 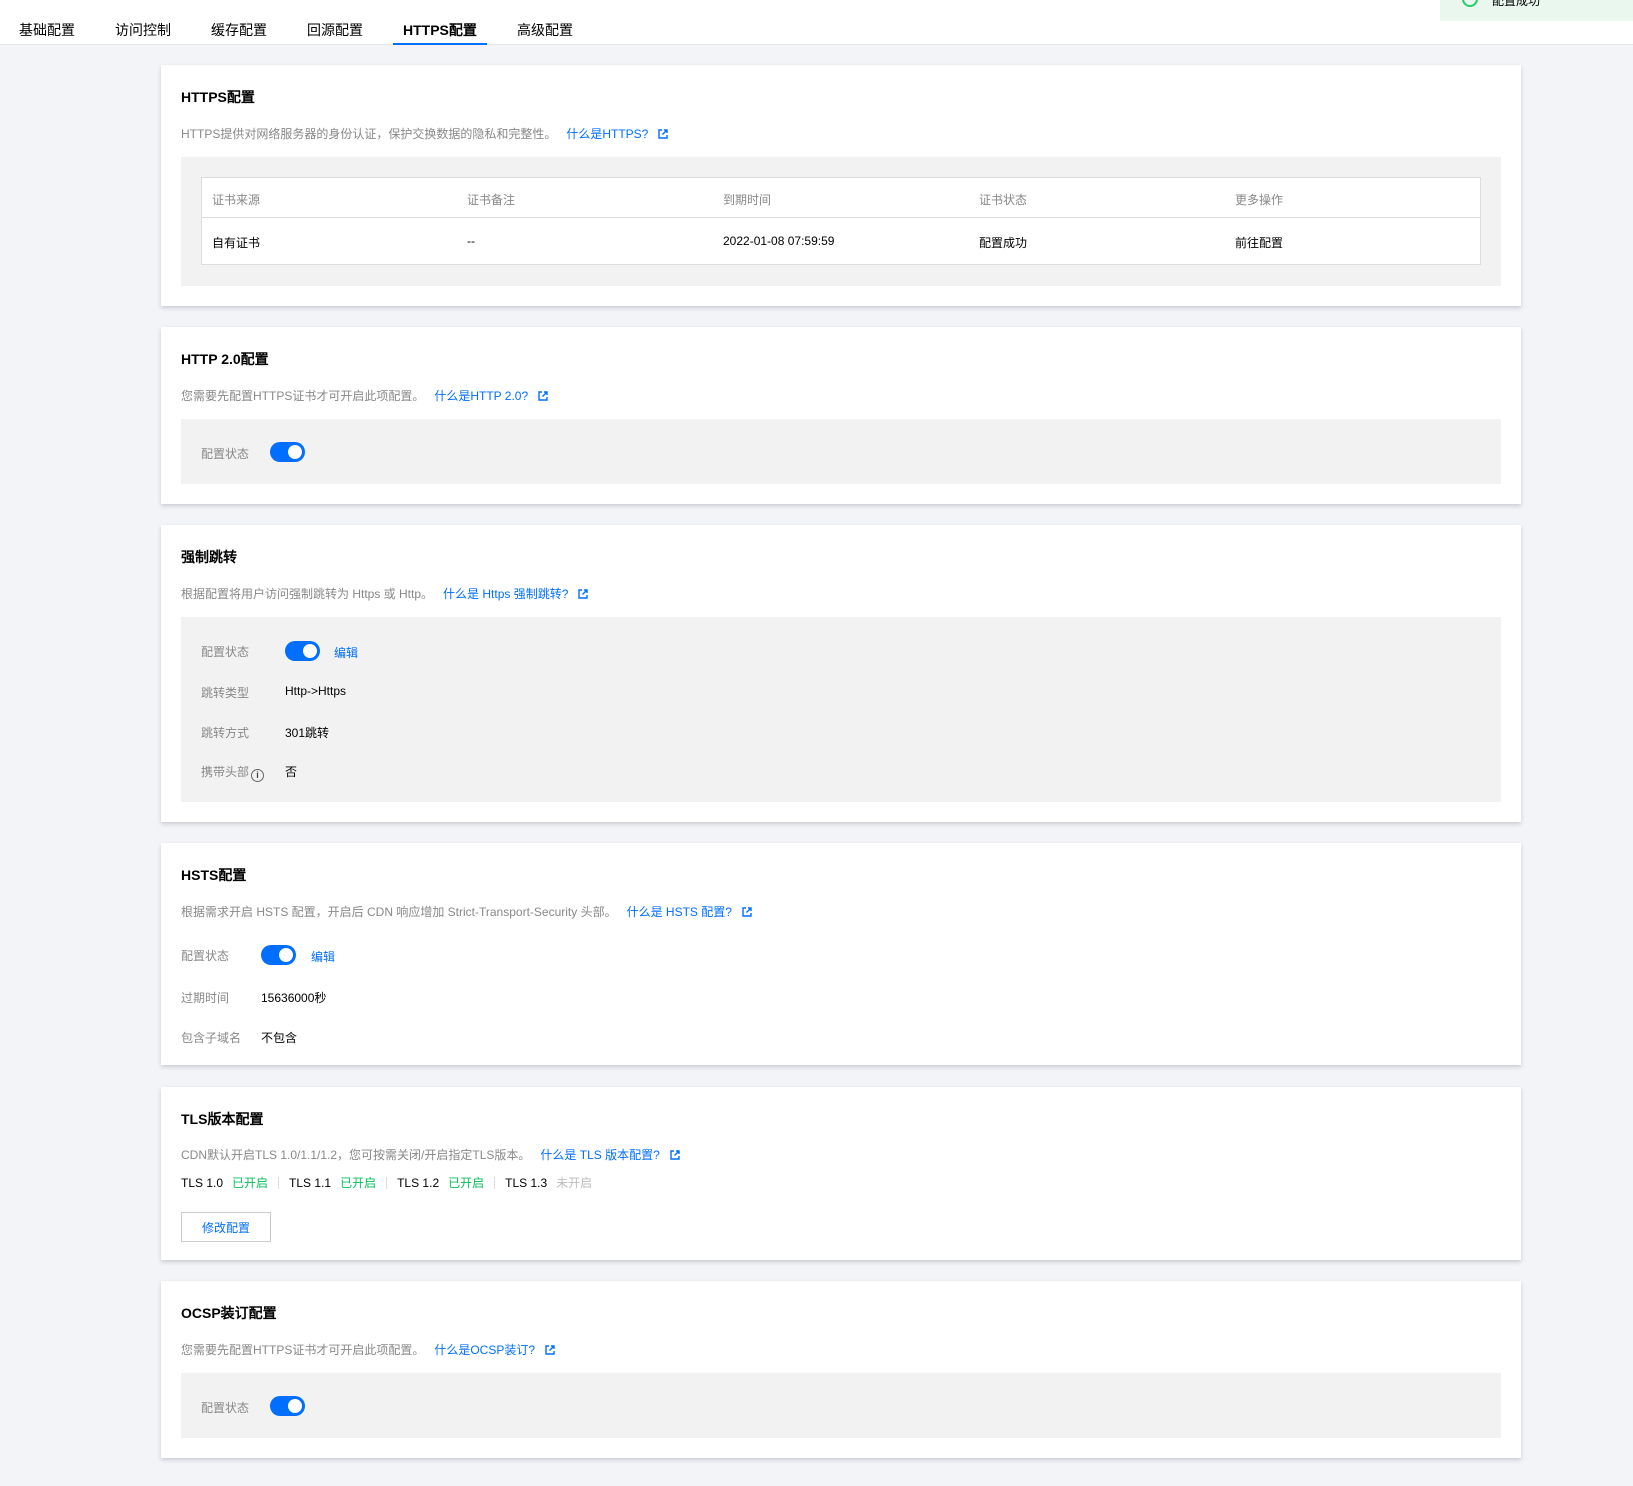 I want to click on what-is-force-redirect-link: 什么是 Https 强制跳转?, so click(x=505, y=594).